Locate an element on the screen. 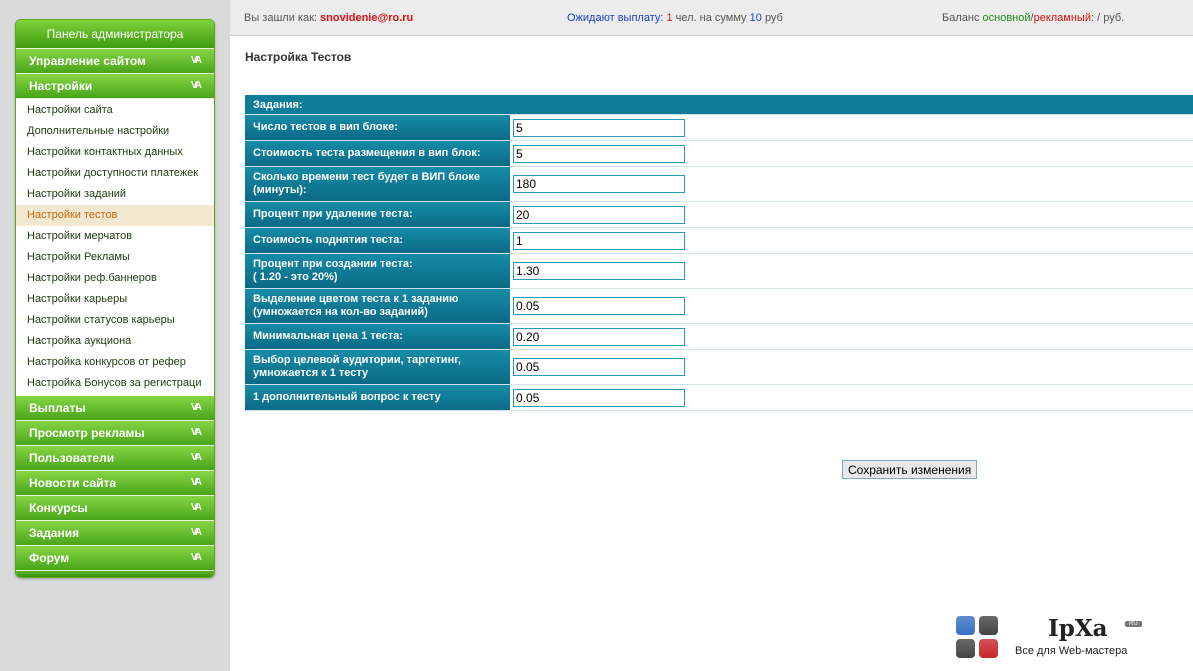  vip-duration-input is located at coordinates (599, 184).